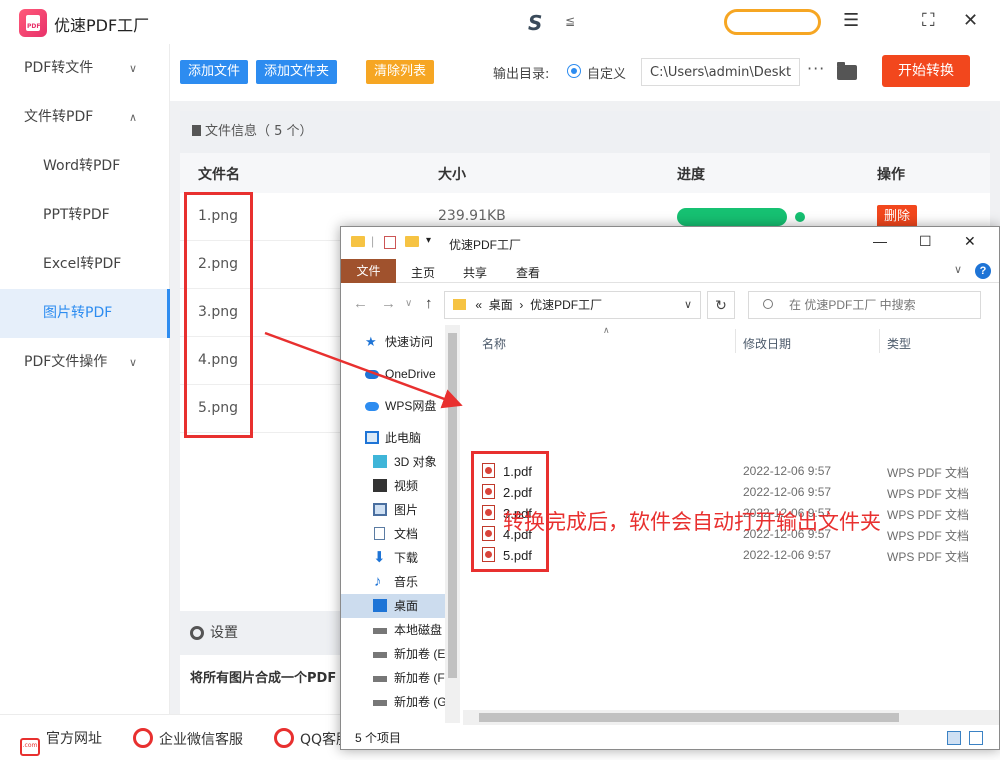 The height and width of the screenshot is (760, 1000). Describe the element at coordinates (983, 271) in the screenshot. I see `help-icon: ?` at that location.